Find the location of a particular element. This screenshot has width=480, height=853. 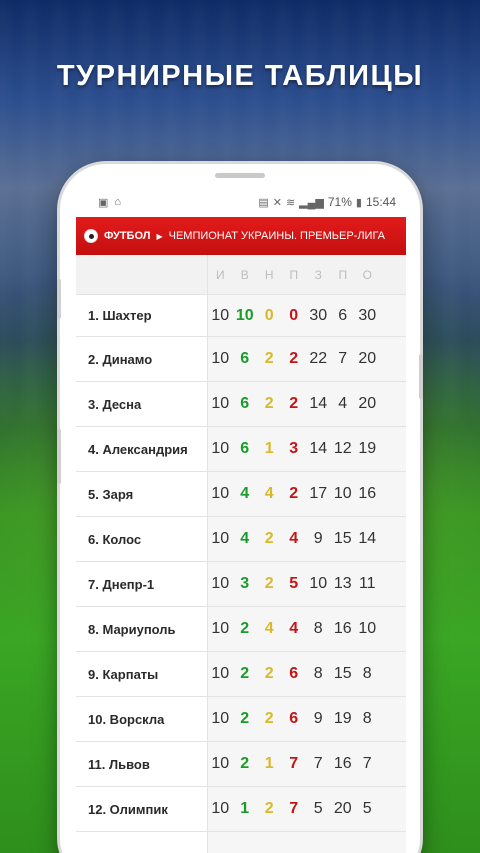

team-name: 6. Колос is located at coordinates (142, 539).